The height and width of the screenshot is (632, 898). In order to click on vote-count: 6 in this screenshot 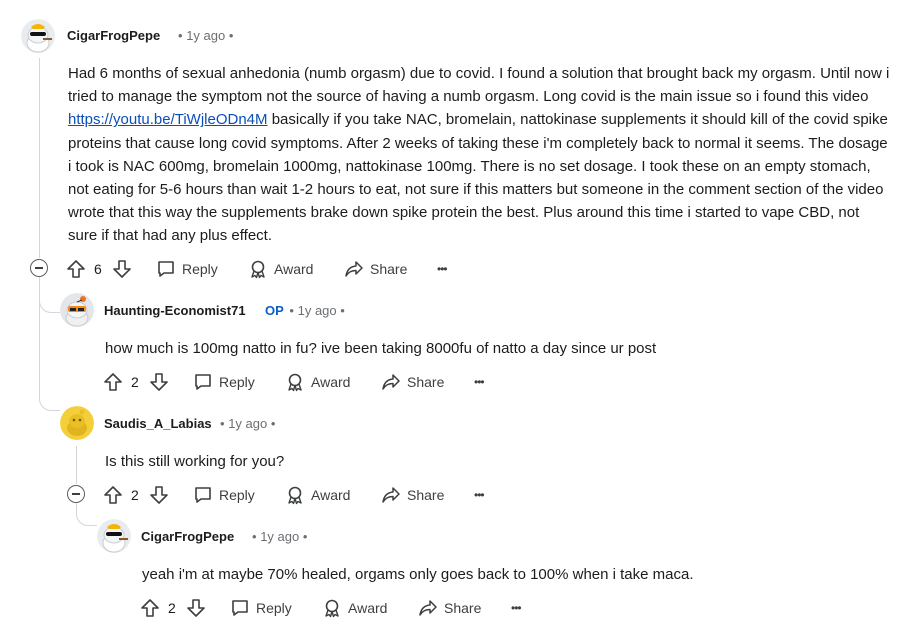, I will do `click(98, 269)`.